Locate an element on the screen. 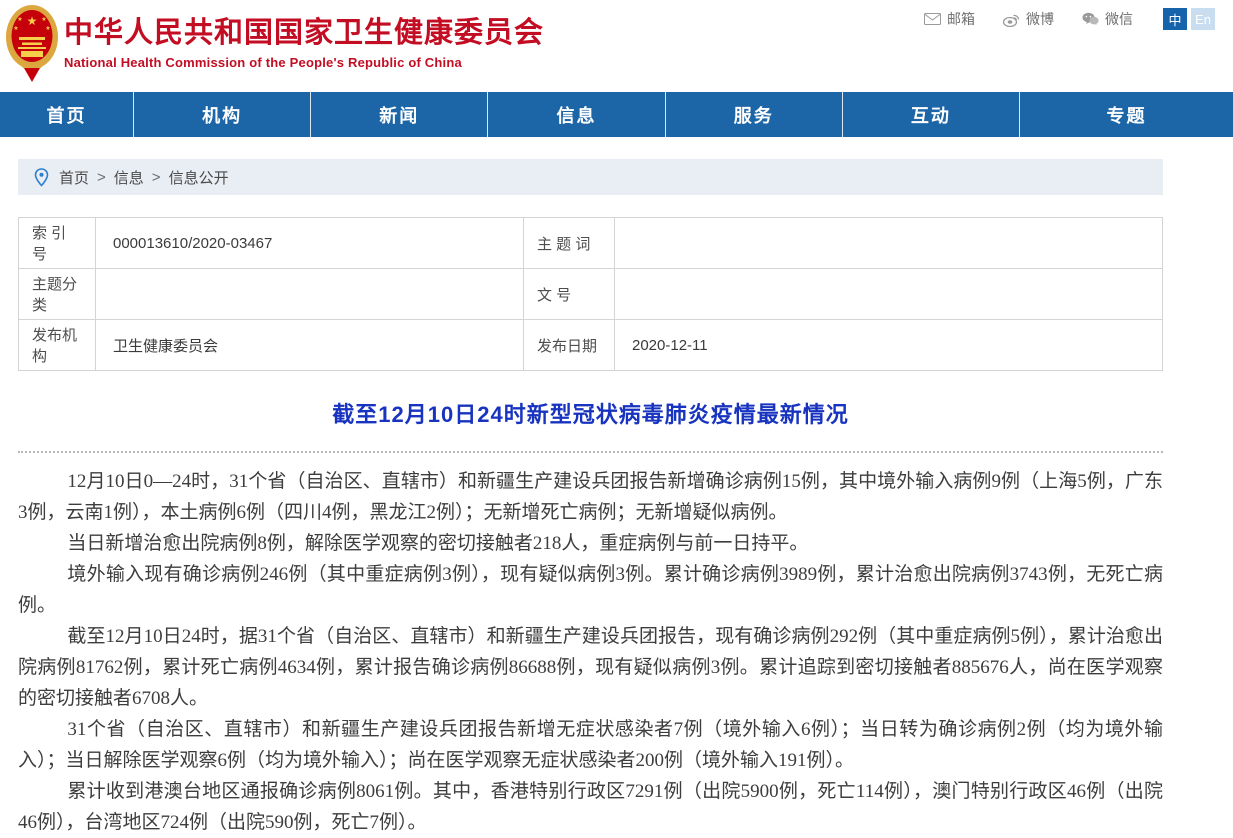  issuing-agency-label: 发布机构 is located at coordinates (57, 345).